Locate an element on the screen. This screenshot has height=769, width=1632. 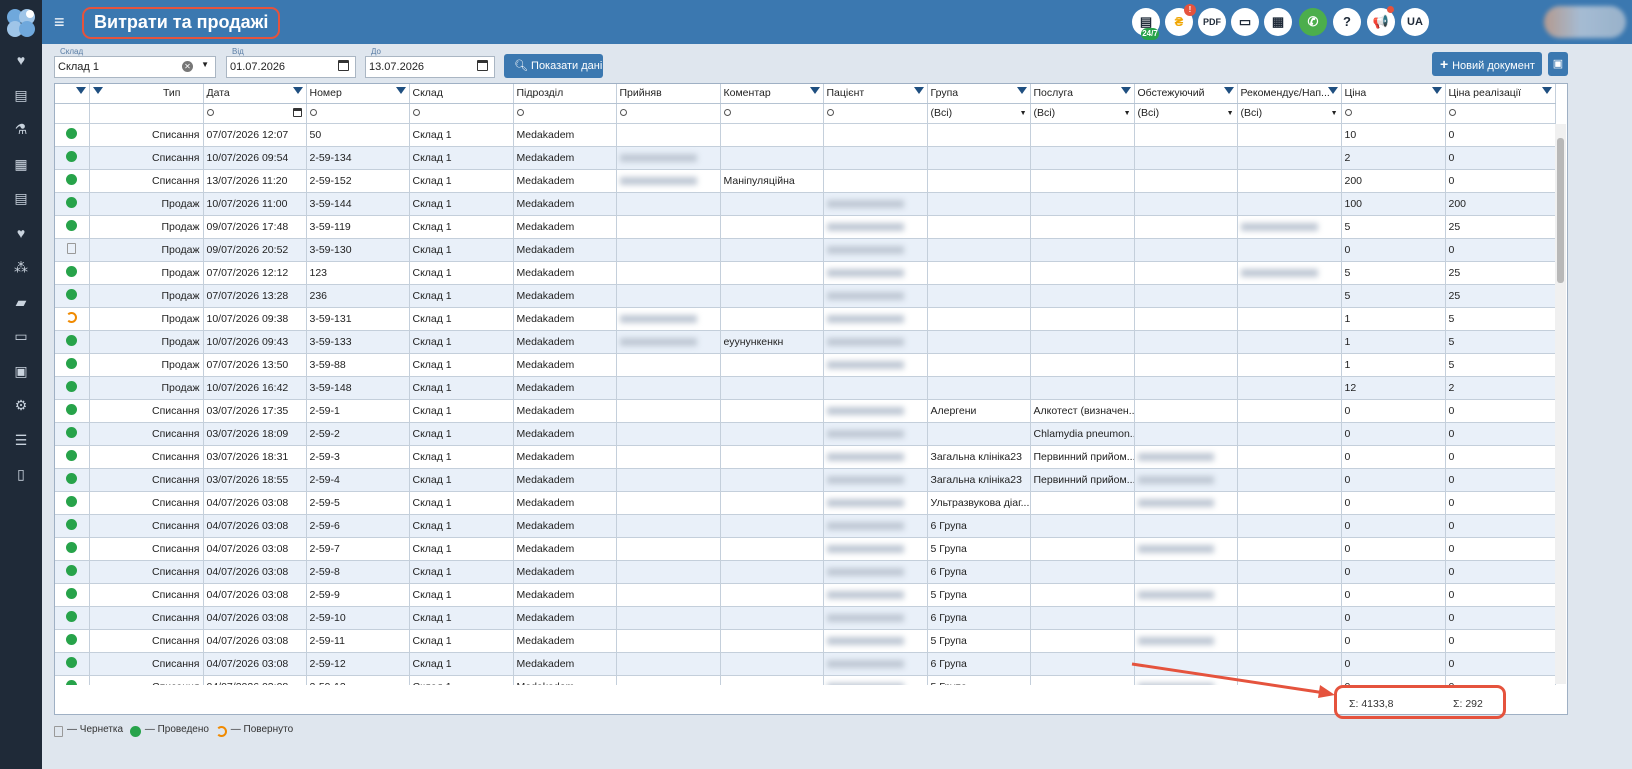
money-icon: ▣ is located at coordinates (21, 371).